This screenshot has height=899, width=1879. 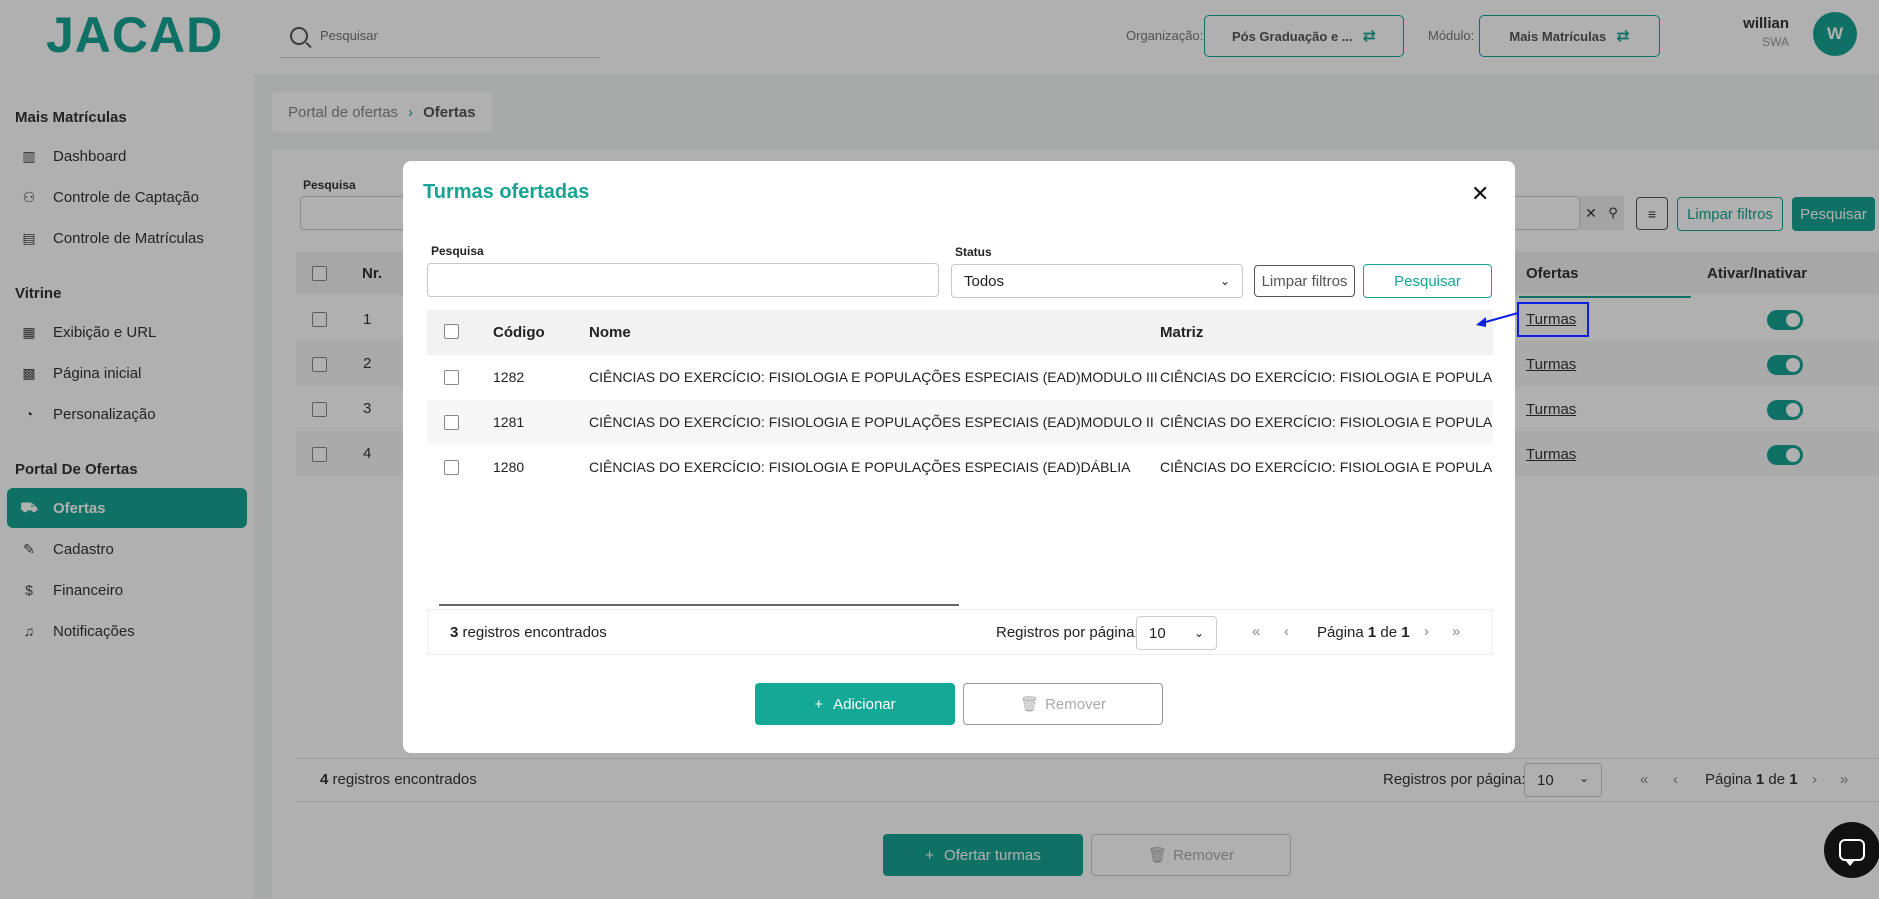 I want to click on modal-search-button: Pesquisar, so click(x=1427, y=281).